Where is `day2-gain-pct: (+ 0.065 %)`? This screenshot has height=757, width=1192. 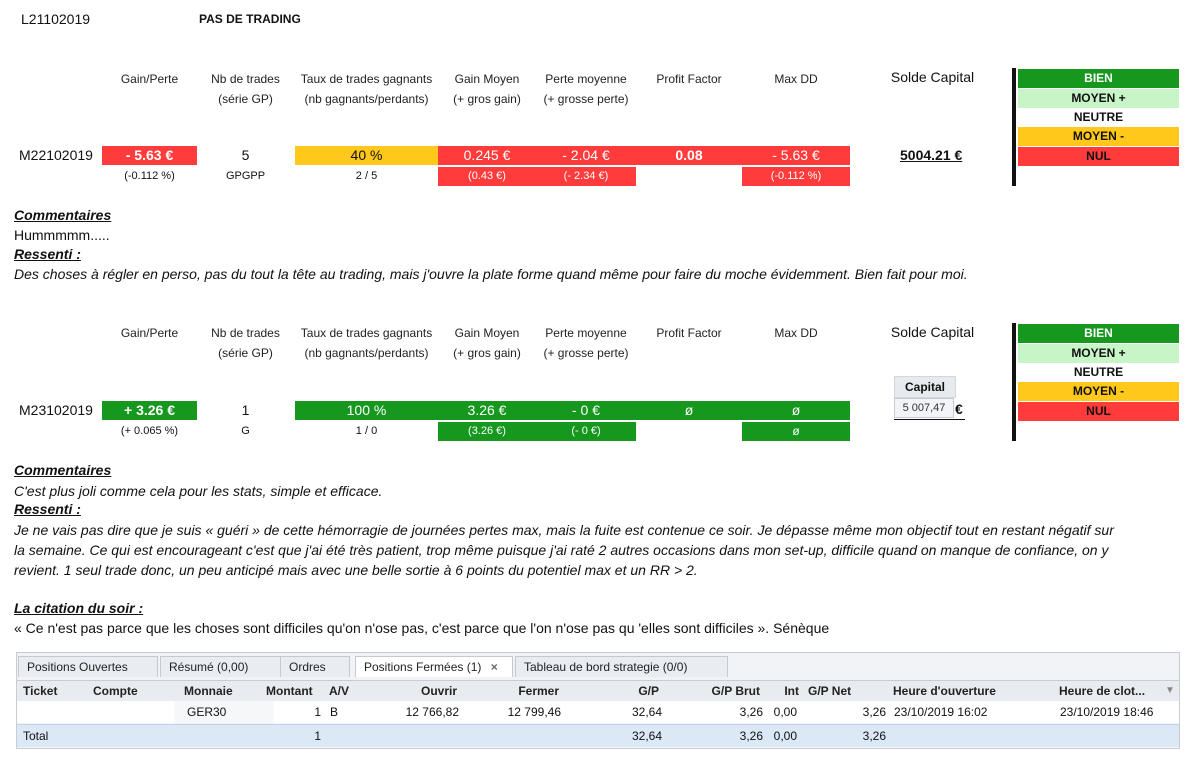
day2-gain-pct: (+ 0.065 %) is located at coordinates (149, 431).